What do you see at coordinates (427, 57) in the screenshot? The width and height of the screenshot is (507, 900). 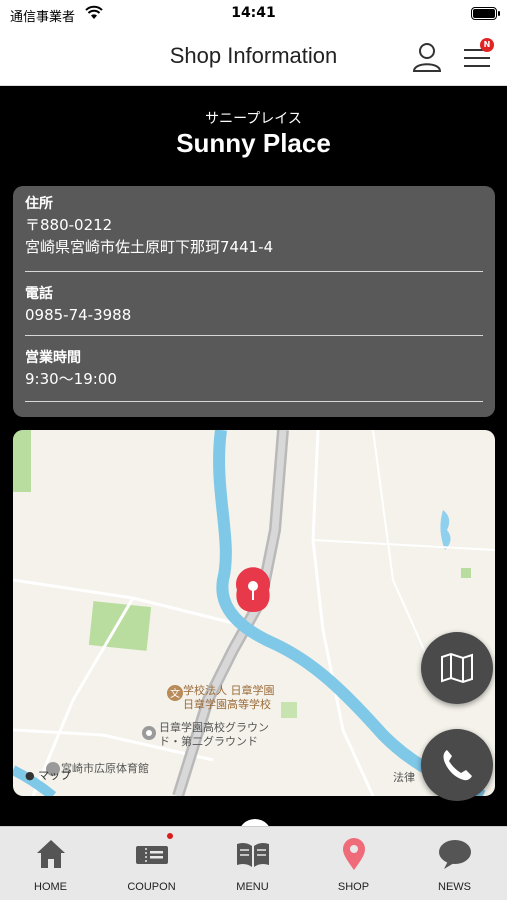 I see `user-icon` at bounding box center [427, 57].